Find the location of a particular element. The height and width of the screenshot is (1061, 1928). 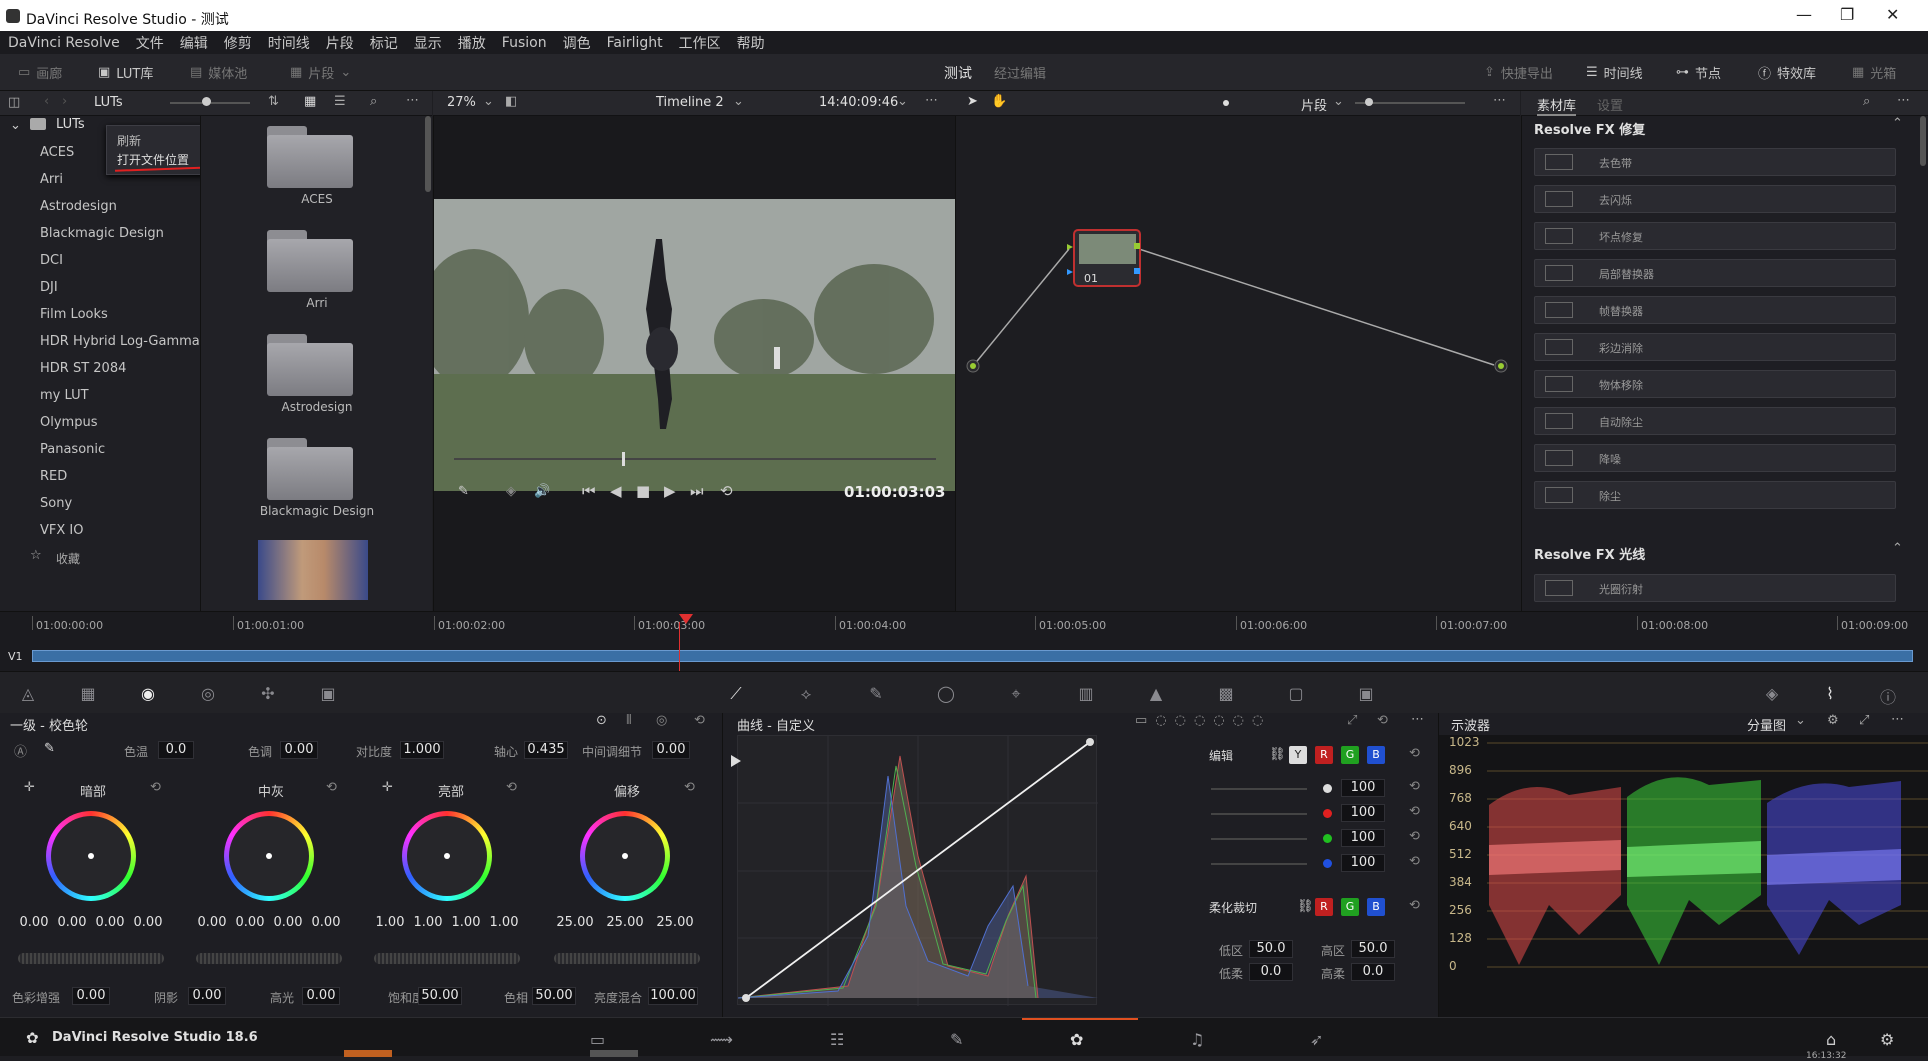

timeline-toggle-button: ☰ 时间线 is located at coordinates (1614, 72).